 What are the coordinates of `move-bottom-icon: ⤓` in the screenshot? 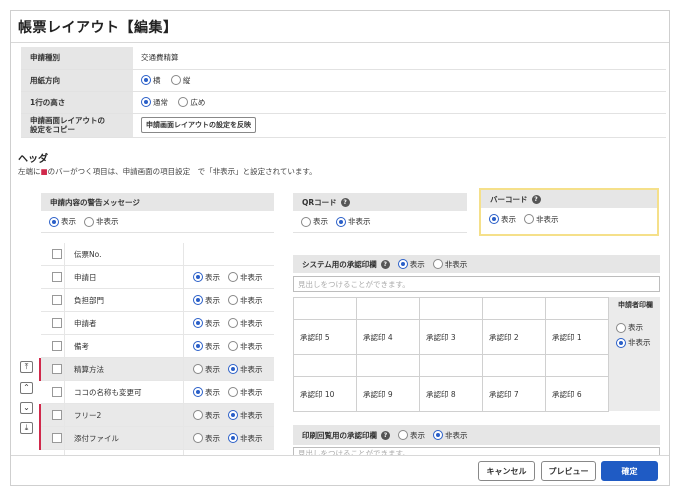 It's located at (26, 428).